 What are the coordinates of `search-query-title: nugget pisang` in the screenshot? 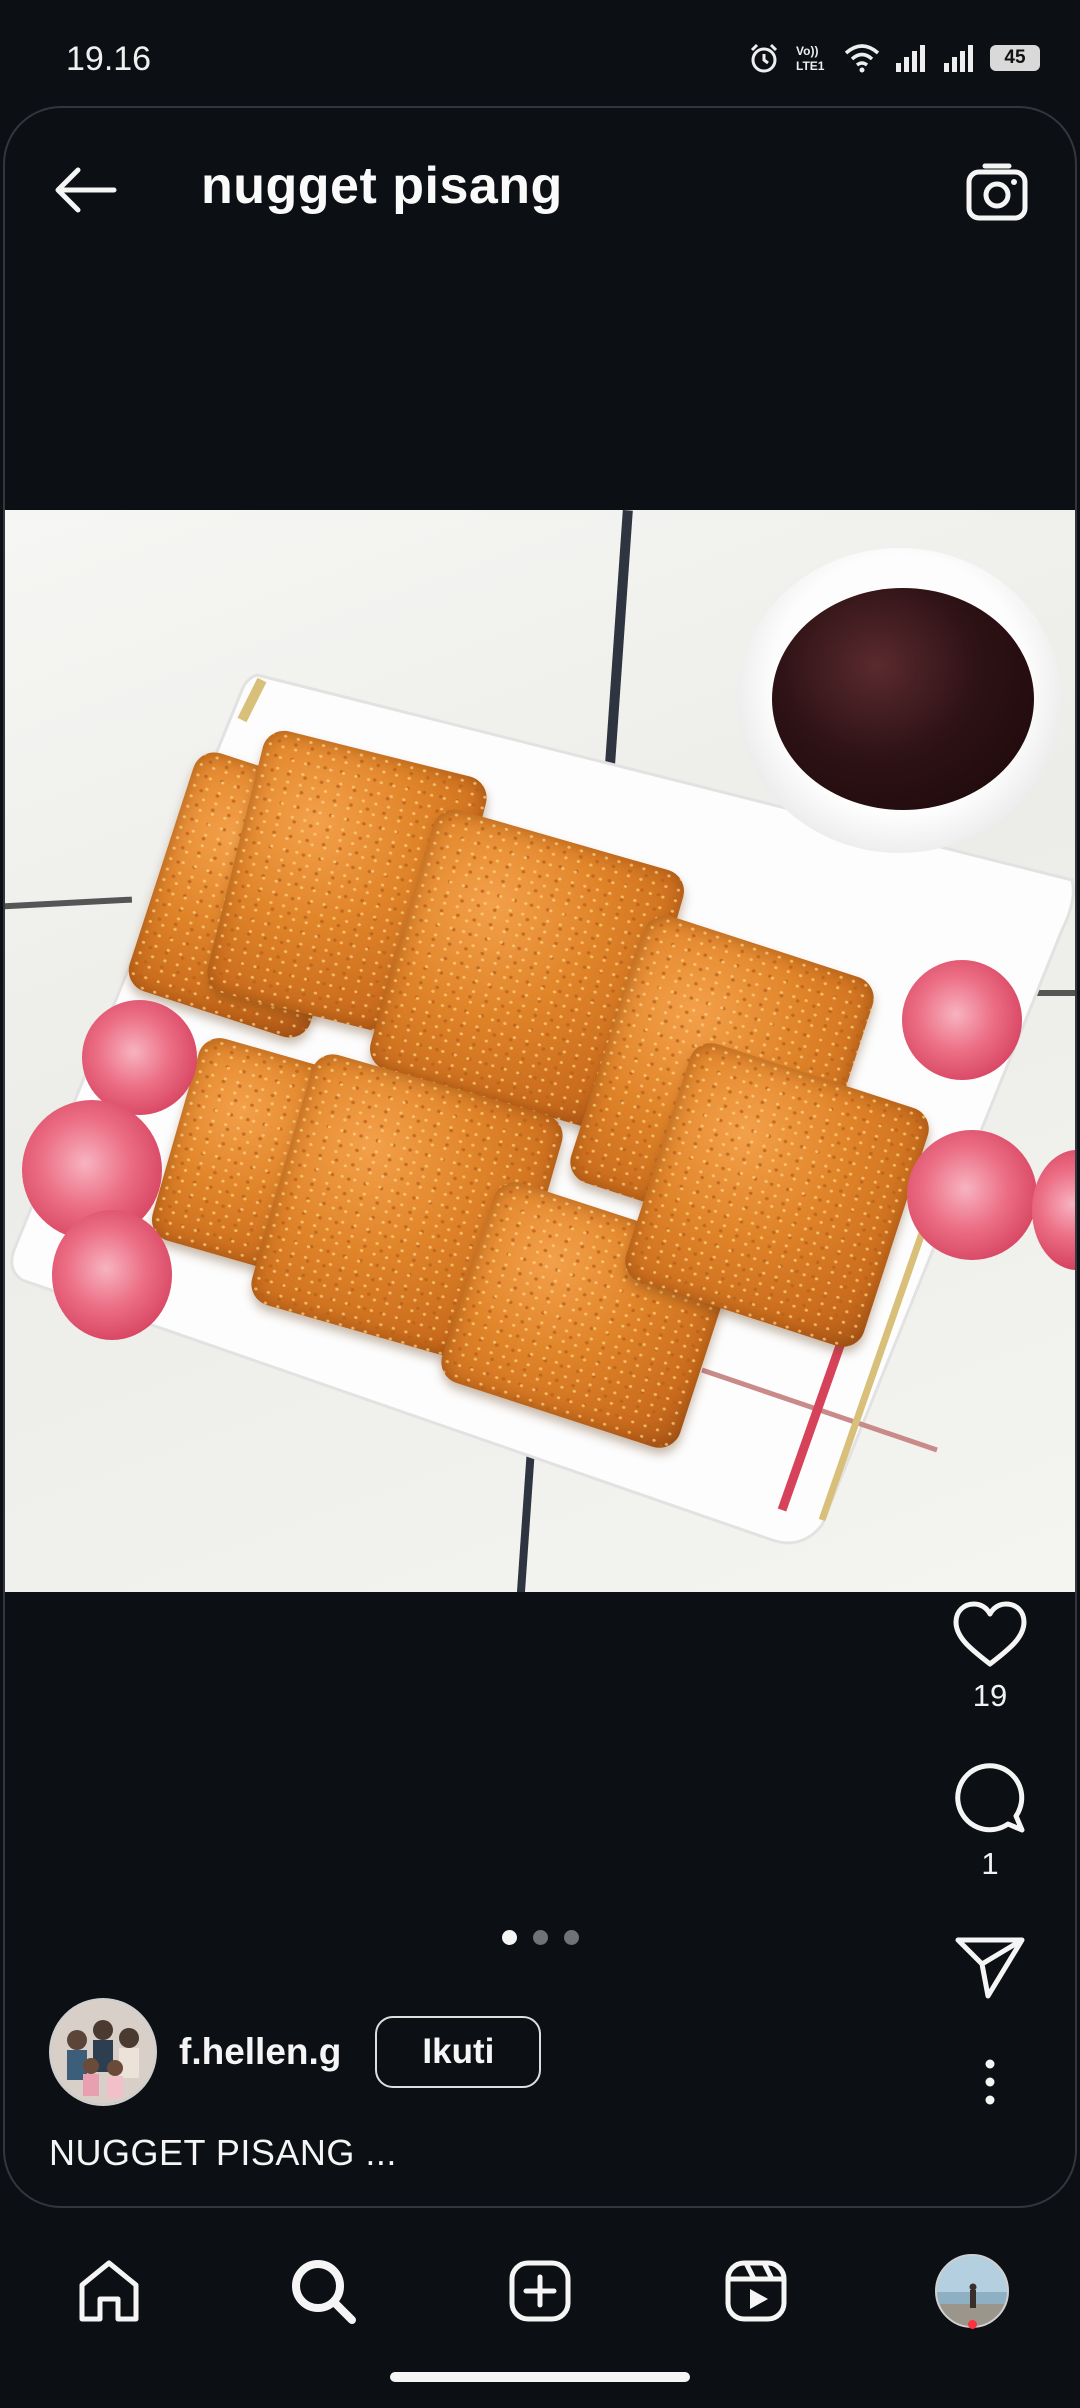 It's located at (382, 186).